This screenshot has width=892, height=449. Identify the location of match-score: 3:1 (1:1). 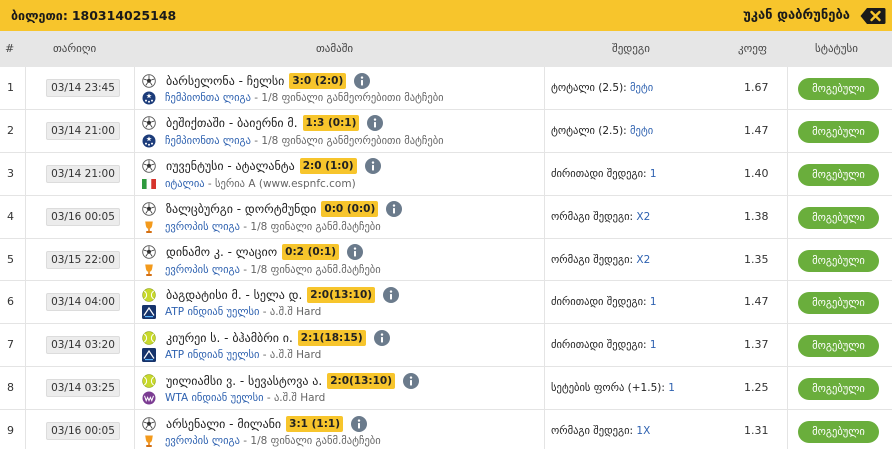
(315, 423).